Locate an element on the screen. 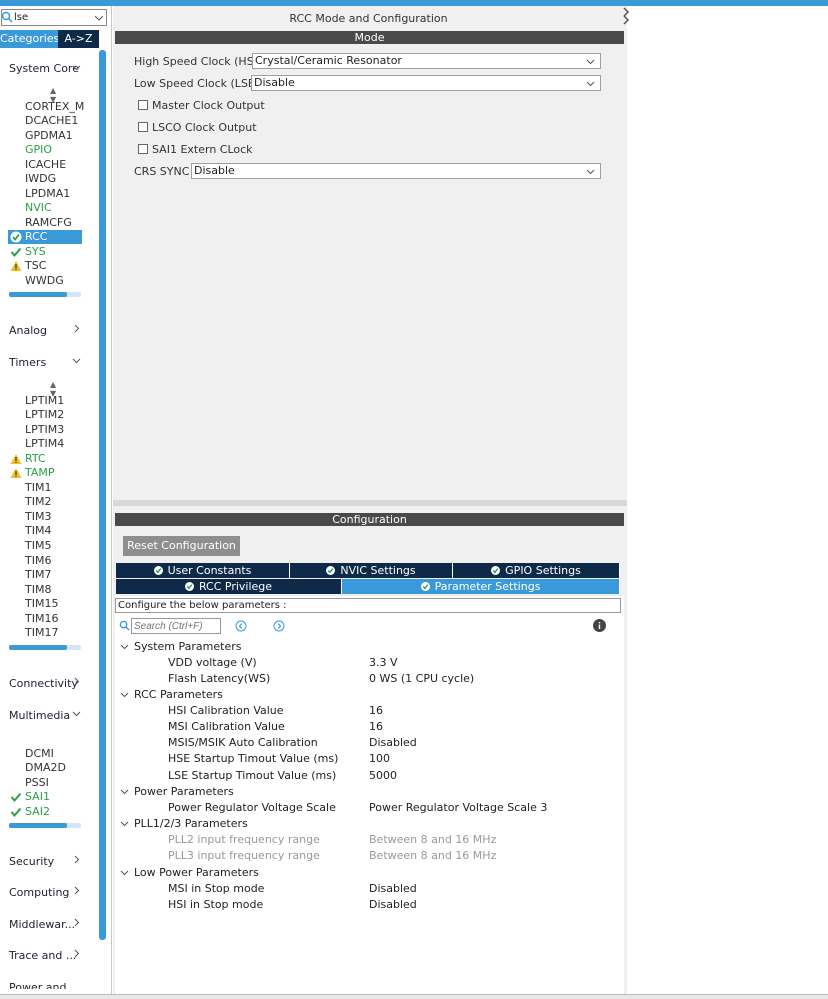  master-clock-checkbox is located at coordinates (143, 105).